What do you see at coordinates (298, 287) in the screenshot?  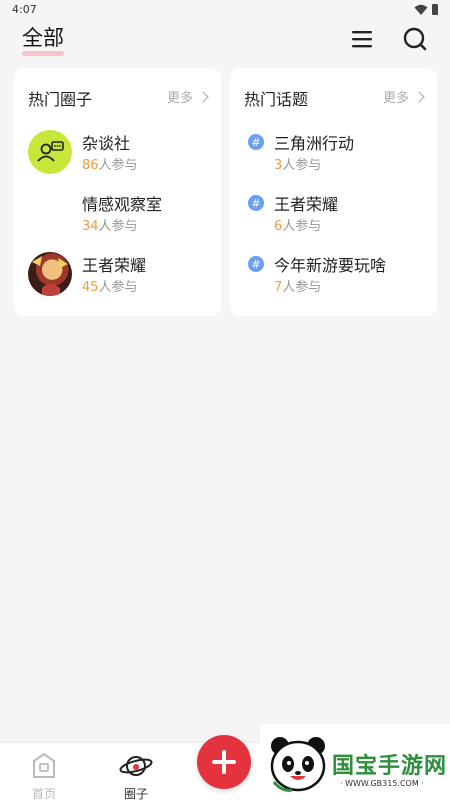 I see `topic-count: 7人参与` at bounding box center [298, 287].